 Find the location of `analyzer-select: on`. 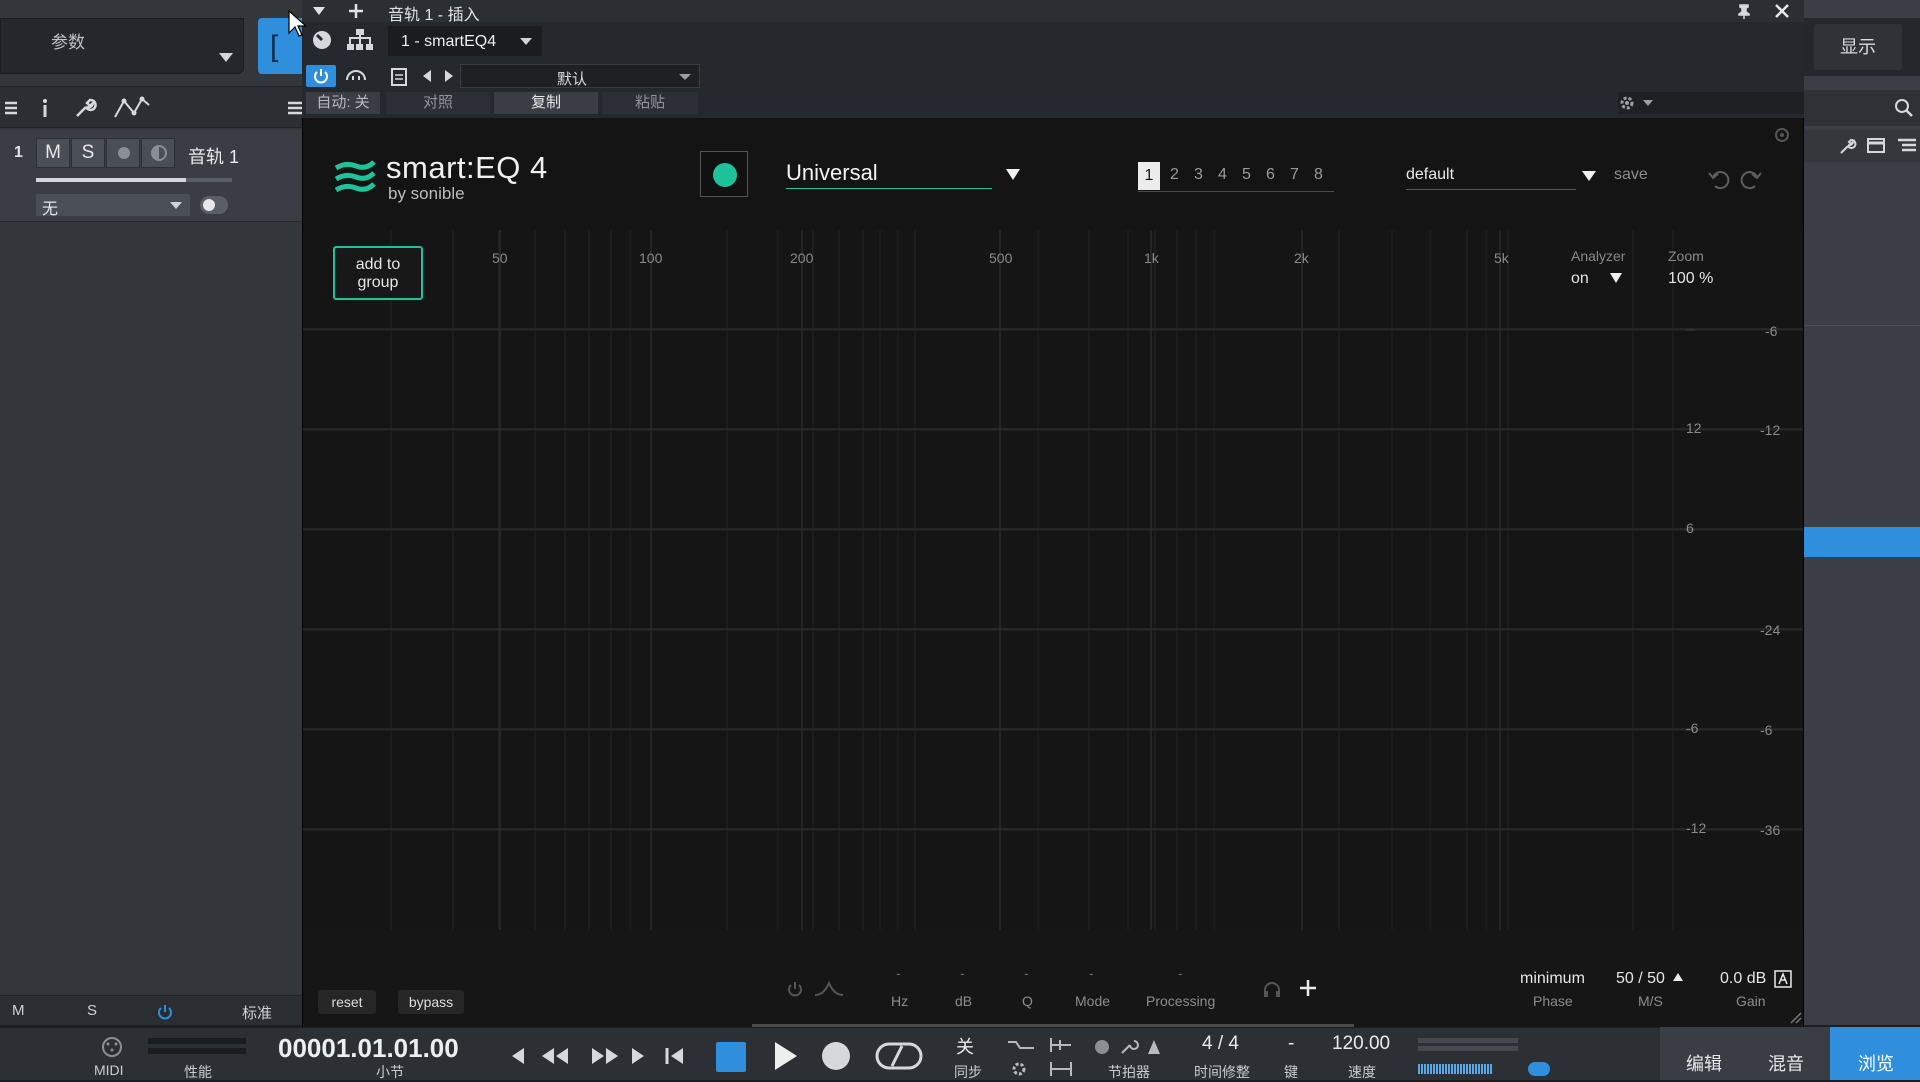

analyzer-select: on is located at coordinates (1580, 279).